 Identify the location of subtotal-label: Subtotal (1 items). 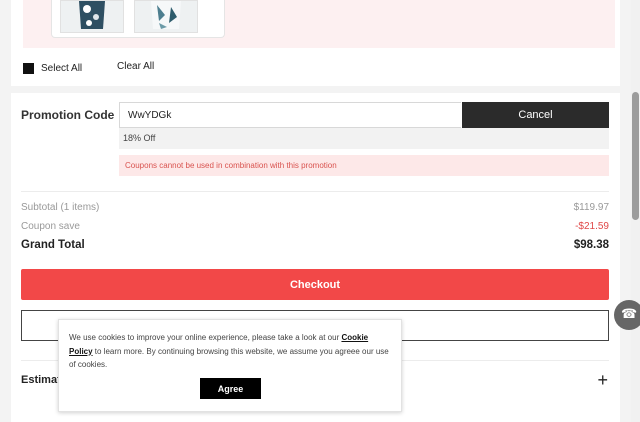
(60, 207).